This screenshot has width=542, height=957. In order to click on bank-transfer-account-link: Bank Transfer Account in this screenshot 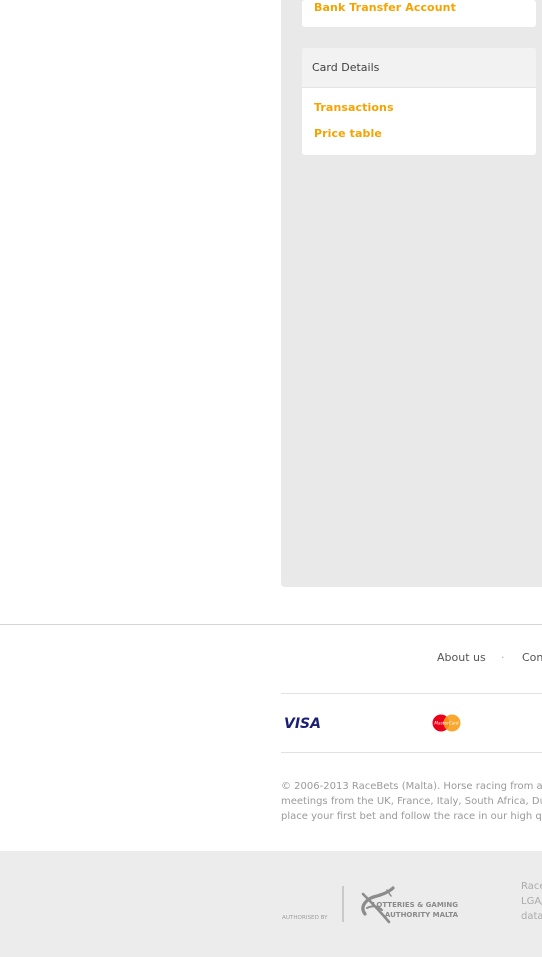, I will do `click(385, 7)`.